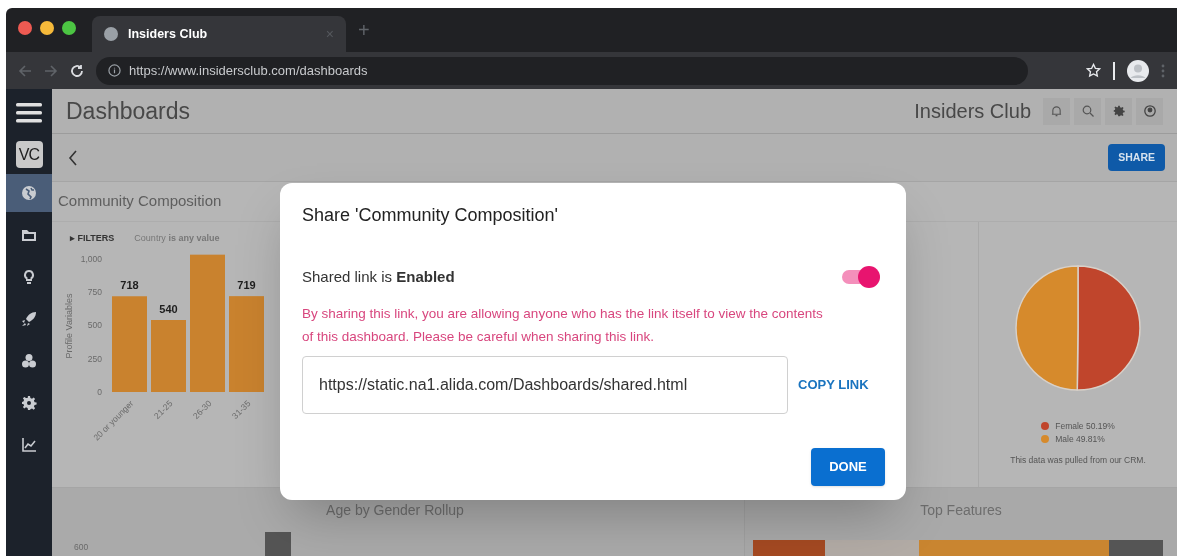  What do you see at coordinates (1136, 157) in the screenshot?
I see `share-button: SHARE` at bounding box center [1136, 157].